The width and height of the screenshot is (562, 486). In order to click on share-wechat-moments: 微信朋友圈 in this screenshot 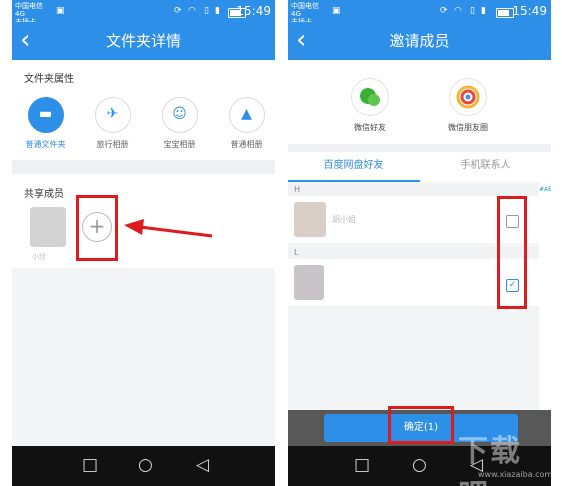, I will do `click(468, 105)`.